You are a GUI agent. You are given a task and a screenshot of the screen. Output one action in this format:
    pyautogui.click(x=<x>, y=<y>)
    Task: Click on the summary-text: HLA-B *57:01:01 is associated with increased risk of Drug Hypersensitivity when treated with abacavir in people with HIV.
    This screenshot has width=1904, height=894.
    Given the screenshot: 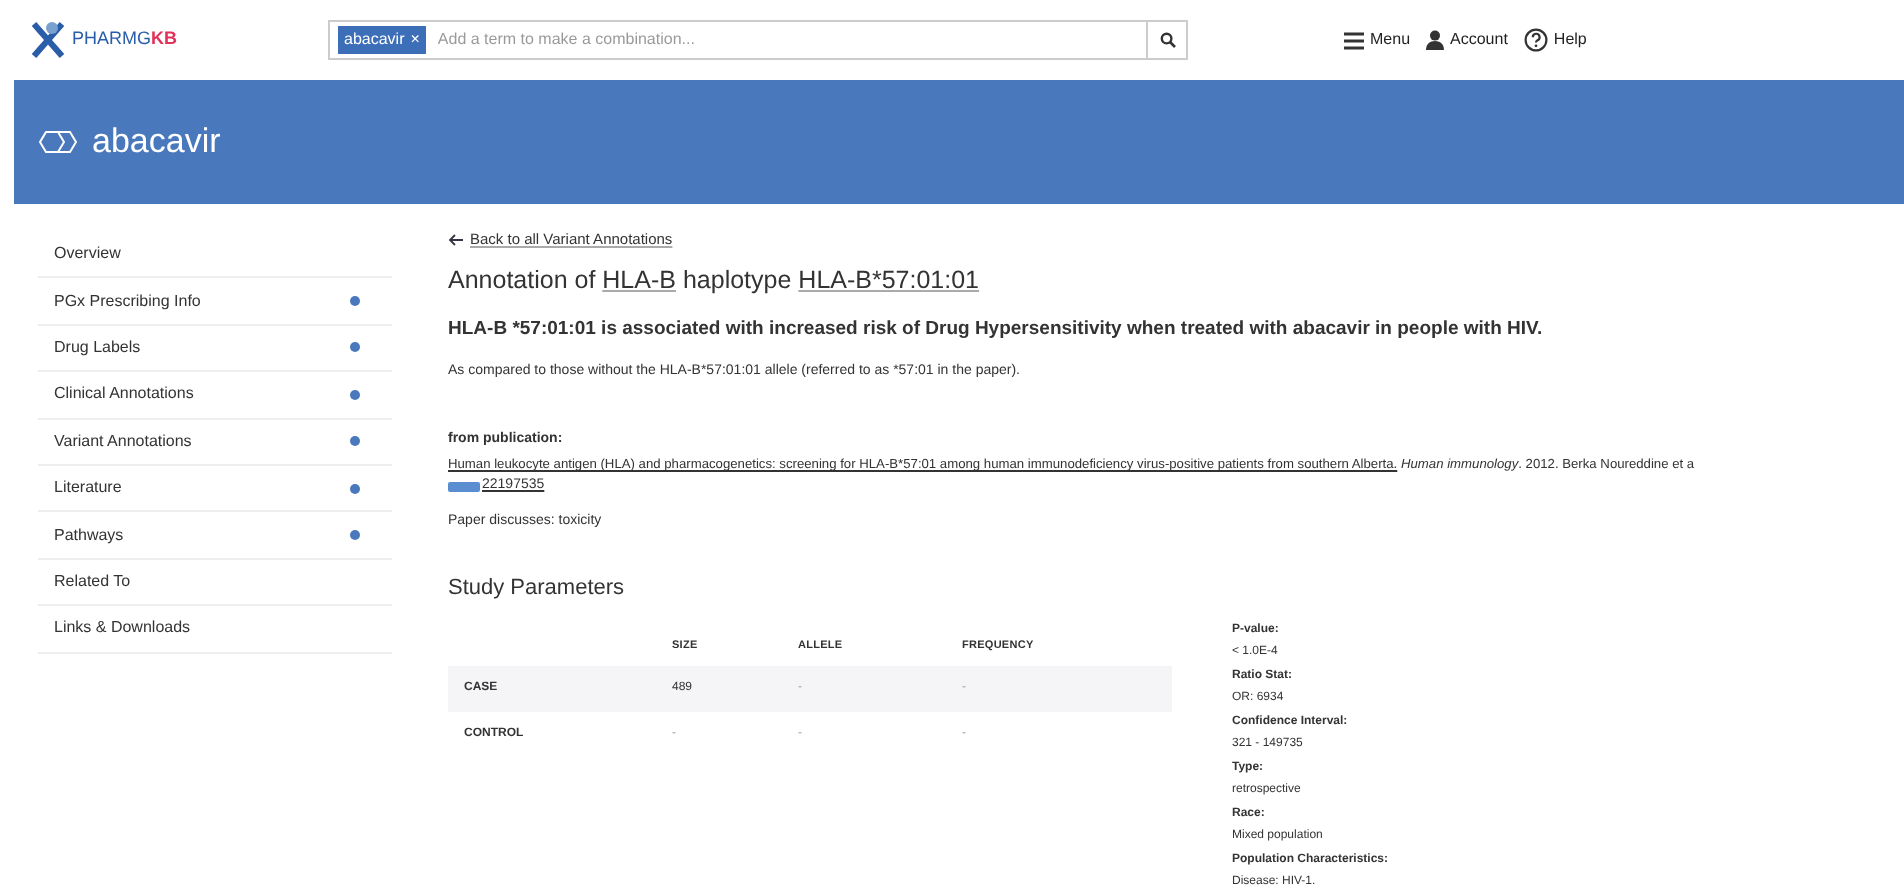 What is the action you would take?
    pyautogui.click(x=996, y=330)
    